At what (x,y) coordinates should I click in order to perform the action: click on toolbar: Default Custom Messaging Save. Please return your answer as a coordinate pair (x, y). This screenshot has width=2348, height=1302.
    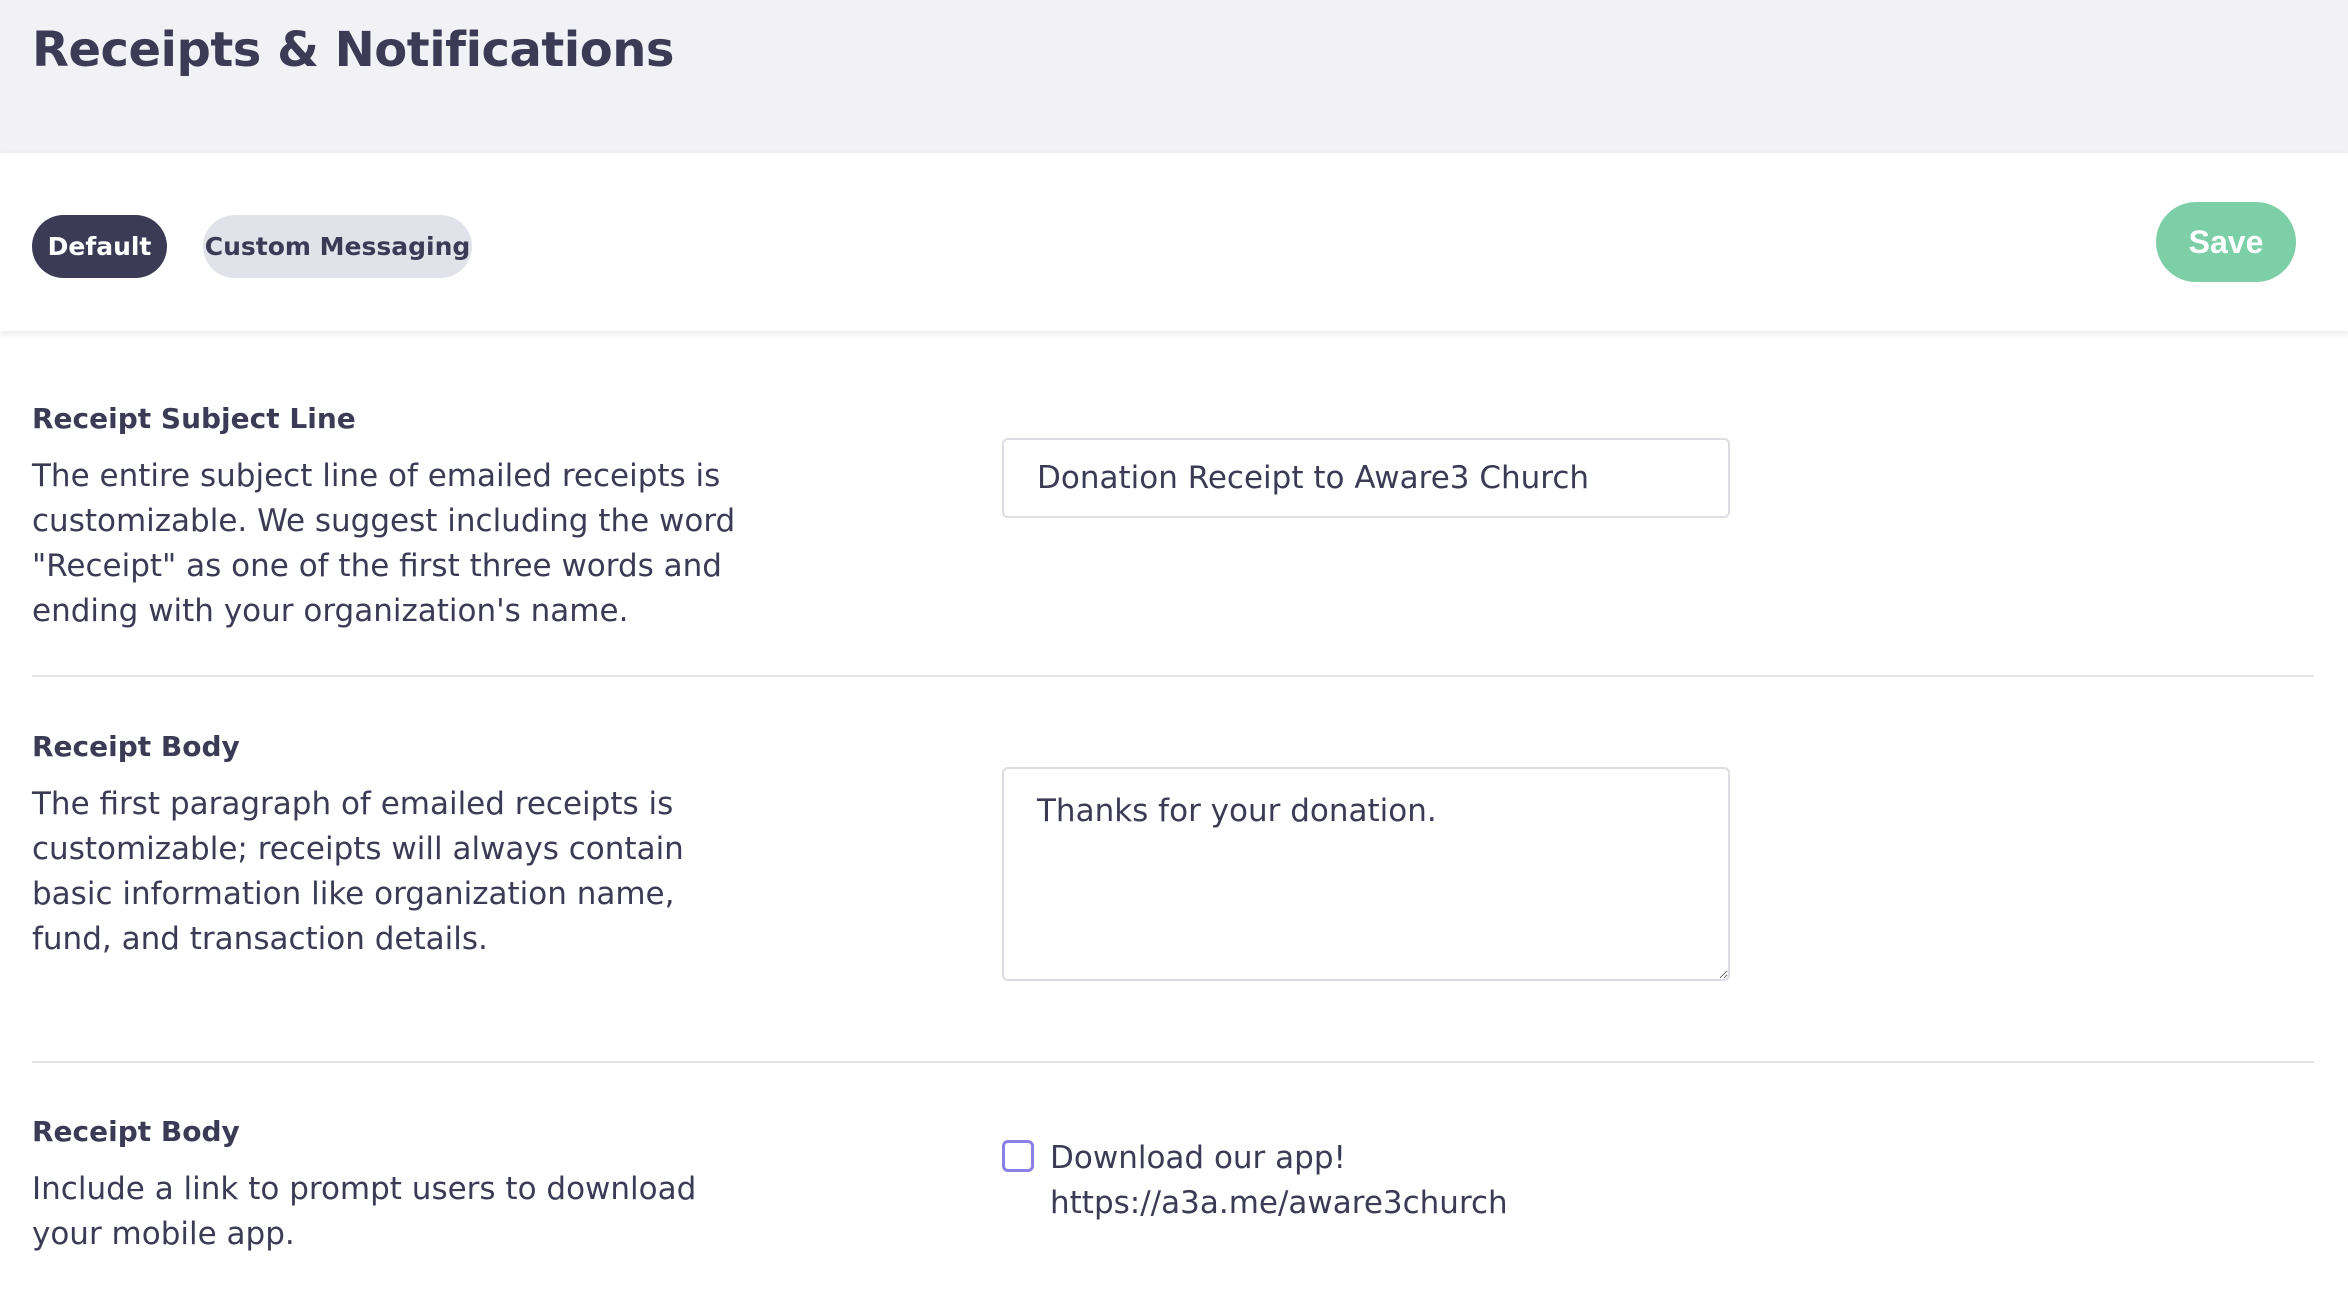
    Looking at the image, I should click on (1174, 242).